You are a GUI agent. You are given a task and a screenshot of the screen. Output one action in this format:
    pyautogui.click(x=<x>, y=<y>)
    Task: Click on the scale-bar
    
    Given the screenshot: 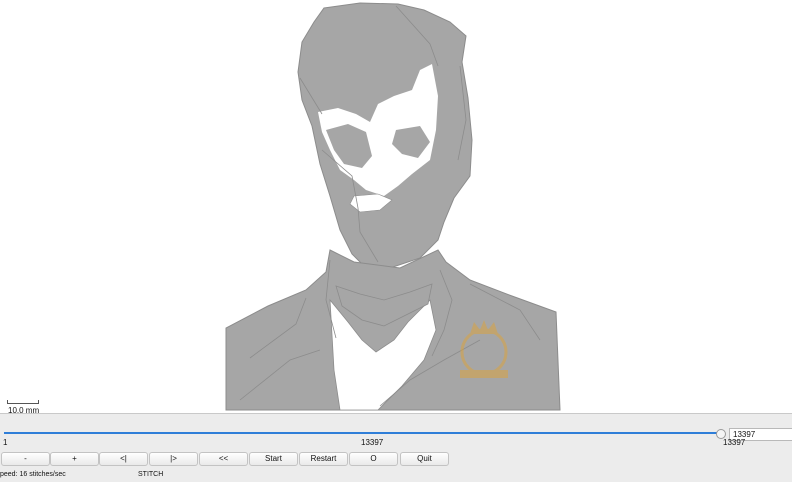 What is the action you would take?
    pyautogui.click(x=23, y=402)
    